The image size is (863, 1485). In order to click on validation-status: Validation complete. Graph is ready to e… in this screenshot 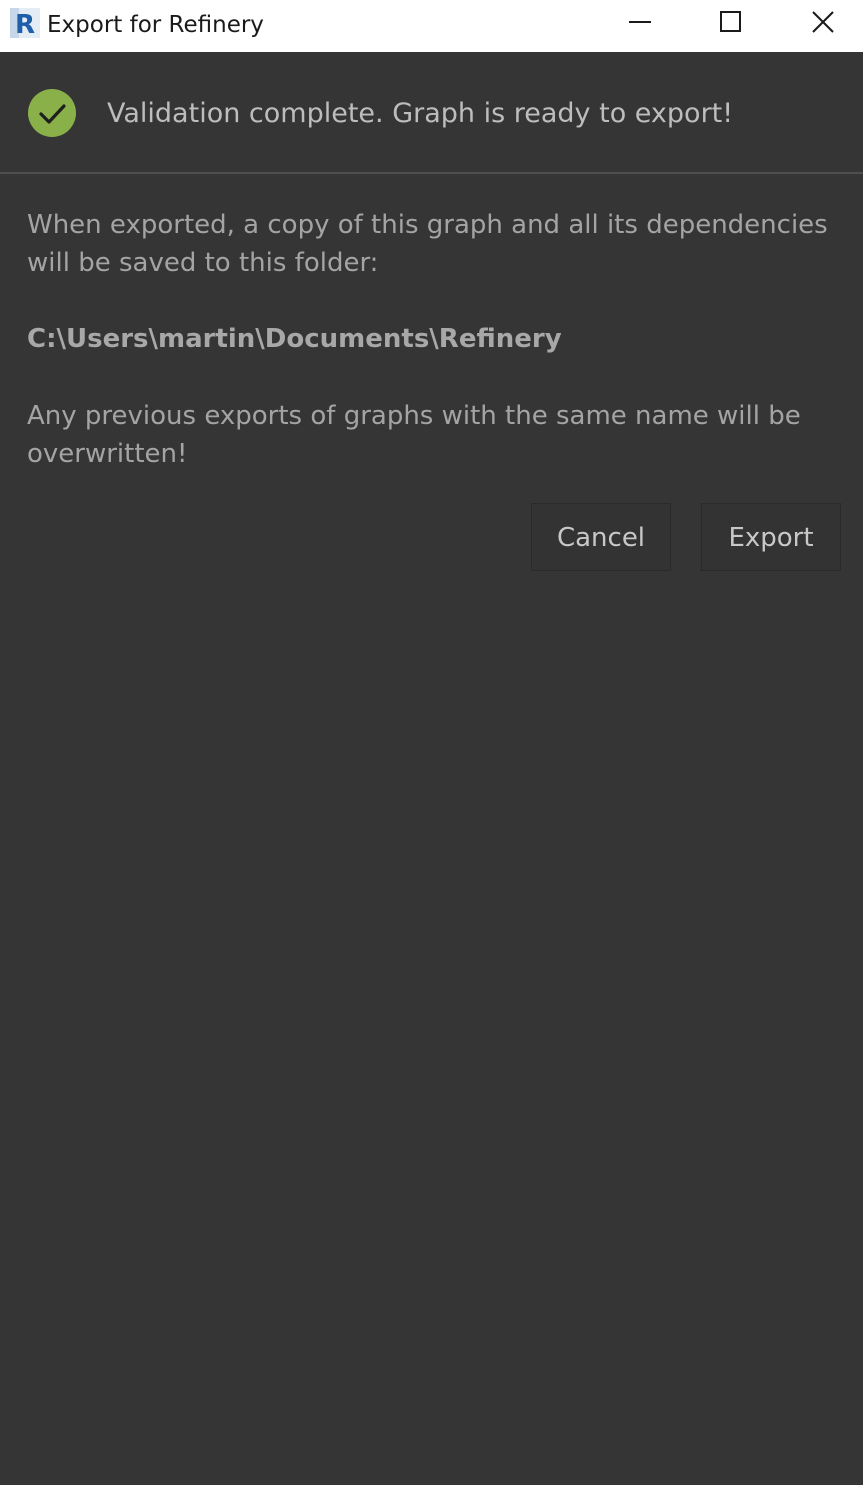, I will do `click(431, 113)`.